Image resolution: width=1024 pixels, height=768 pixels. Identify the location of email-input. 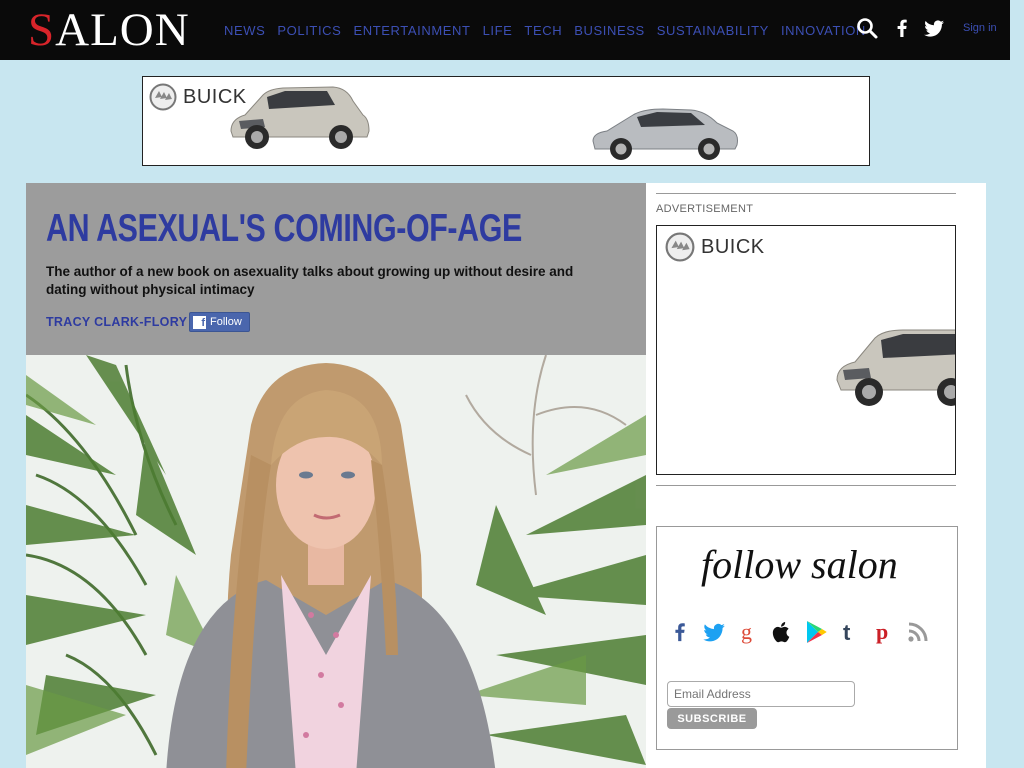
(761, 694).